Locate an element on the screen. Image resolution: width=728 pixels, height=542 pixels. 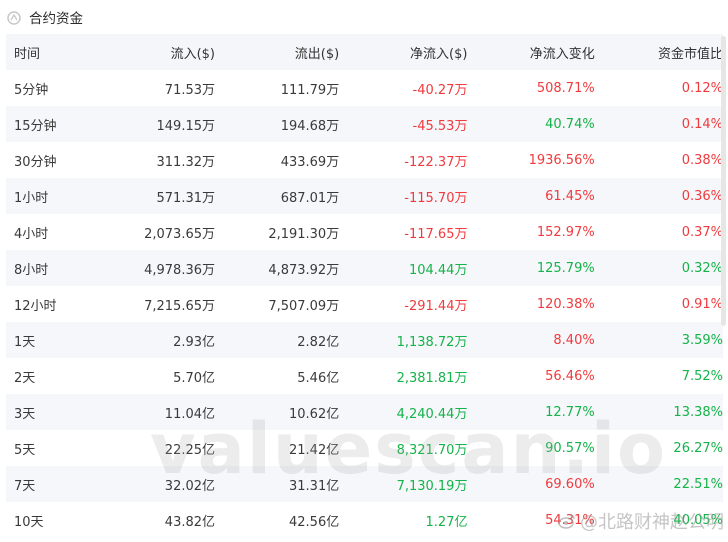
table-row: 30分钟 311.32万 433.69万 -122.37万 1936.56% 0.38% is located at coordinates (364, 160).